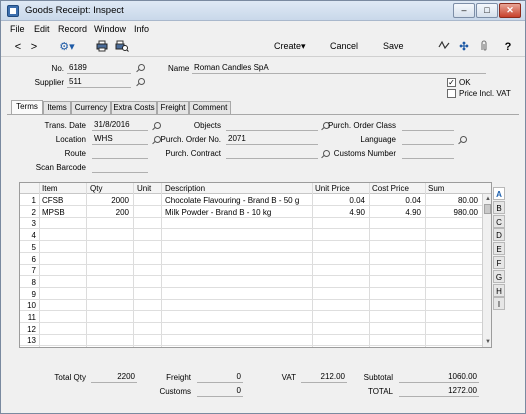 The image size is (526, 414). What do you see at coordinates (451, 93) in the screenshot?
I see `price-incl-vat-checkbox` at bounding box center [451, 93].